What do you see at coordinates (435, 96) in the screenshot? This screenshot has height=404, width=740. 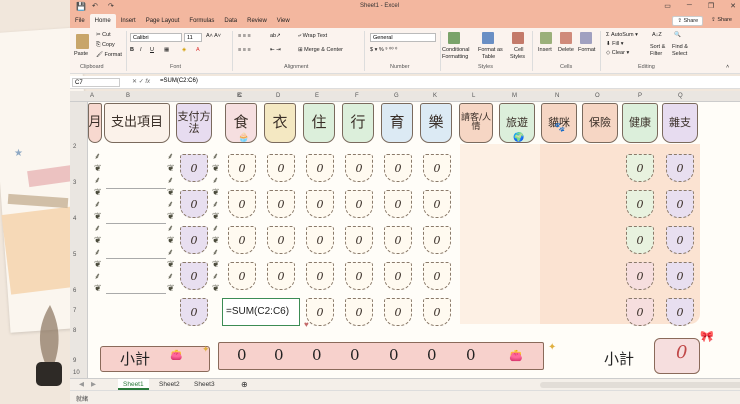 I see `column-header: K` at bounding box center [435, 96].